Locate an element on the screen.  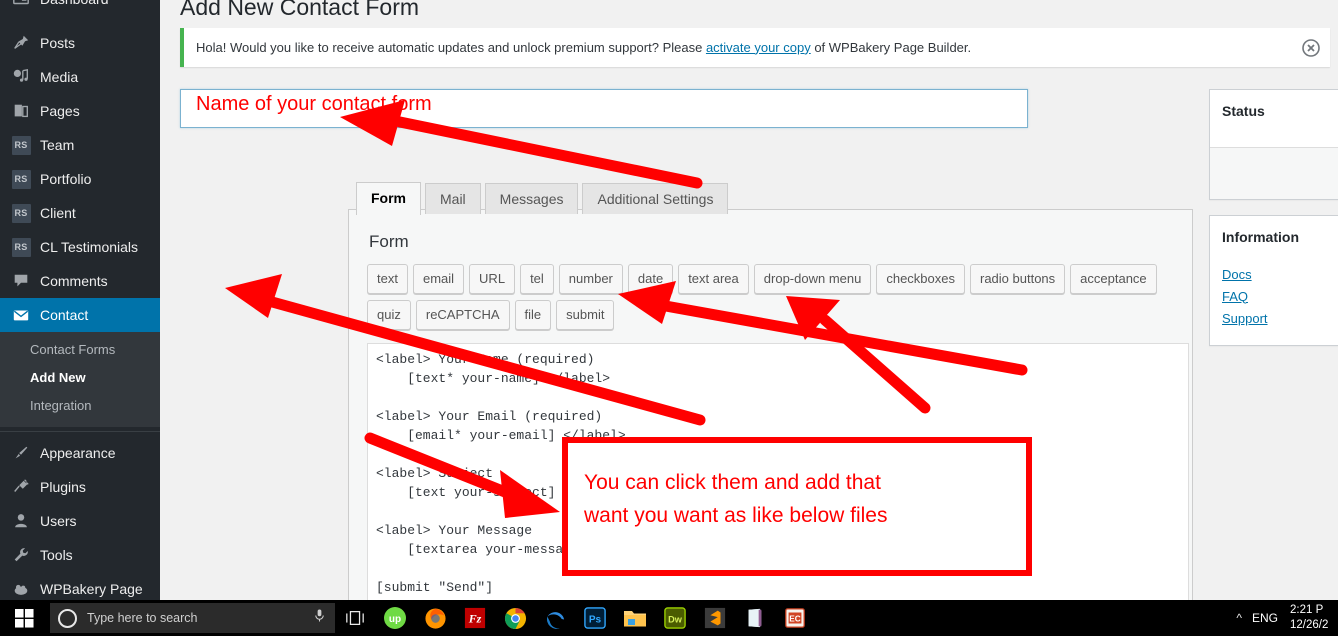
dreamweaver-icon: Dw is located at coordinates (675, 618).